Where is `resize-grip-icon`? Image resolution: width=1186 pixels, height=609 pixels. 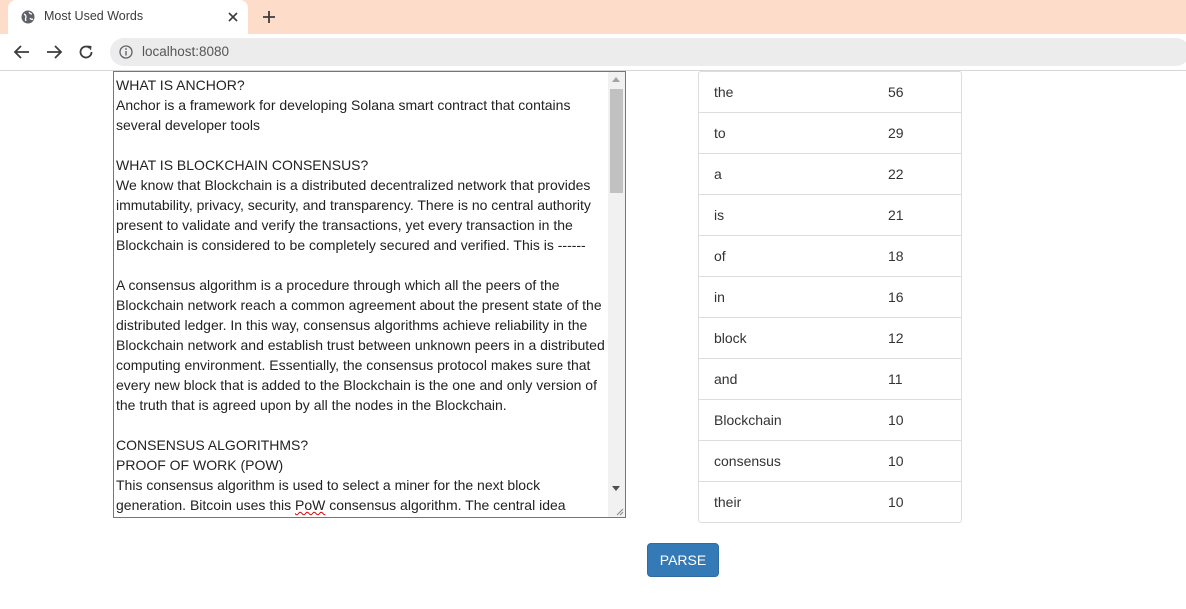 resize-grip-icon is located at coordinates (619, 511).